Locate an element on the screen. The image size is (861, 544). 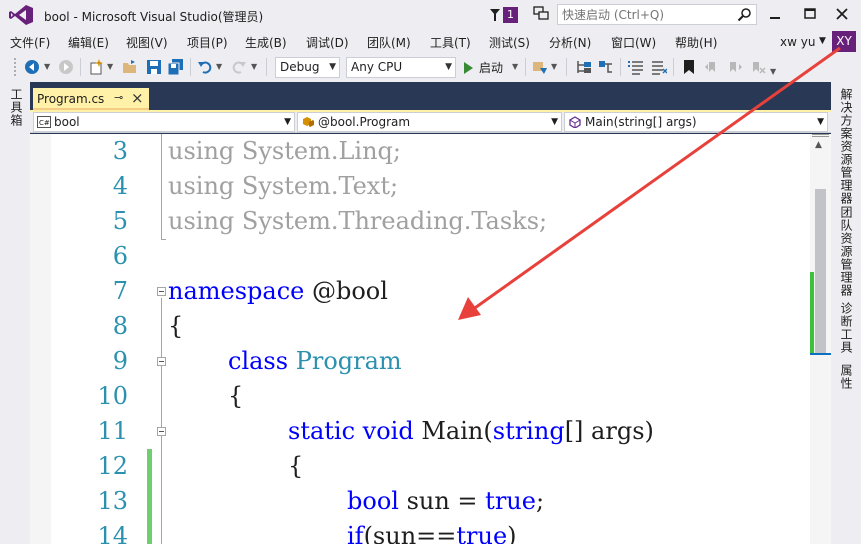
flag-icon is located at coordinates (495, 15).